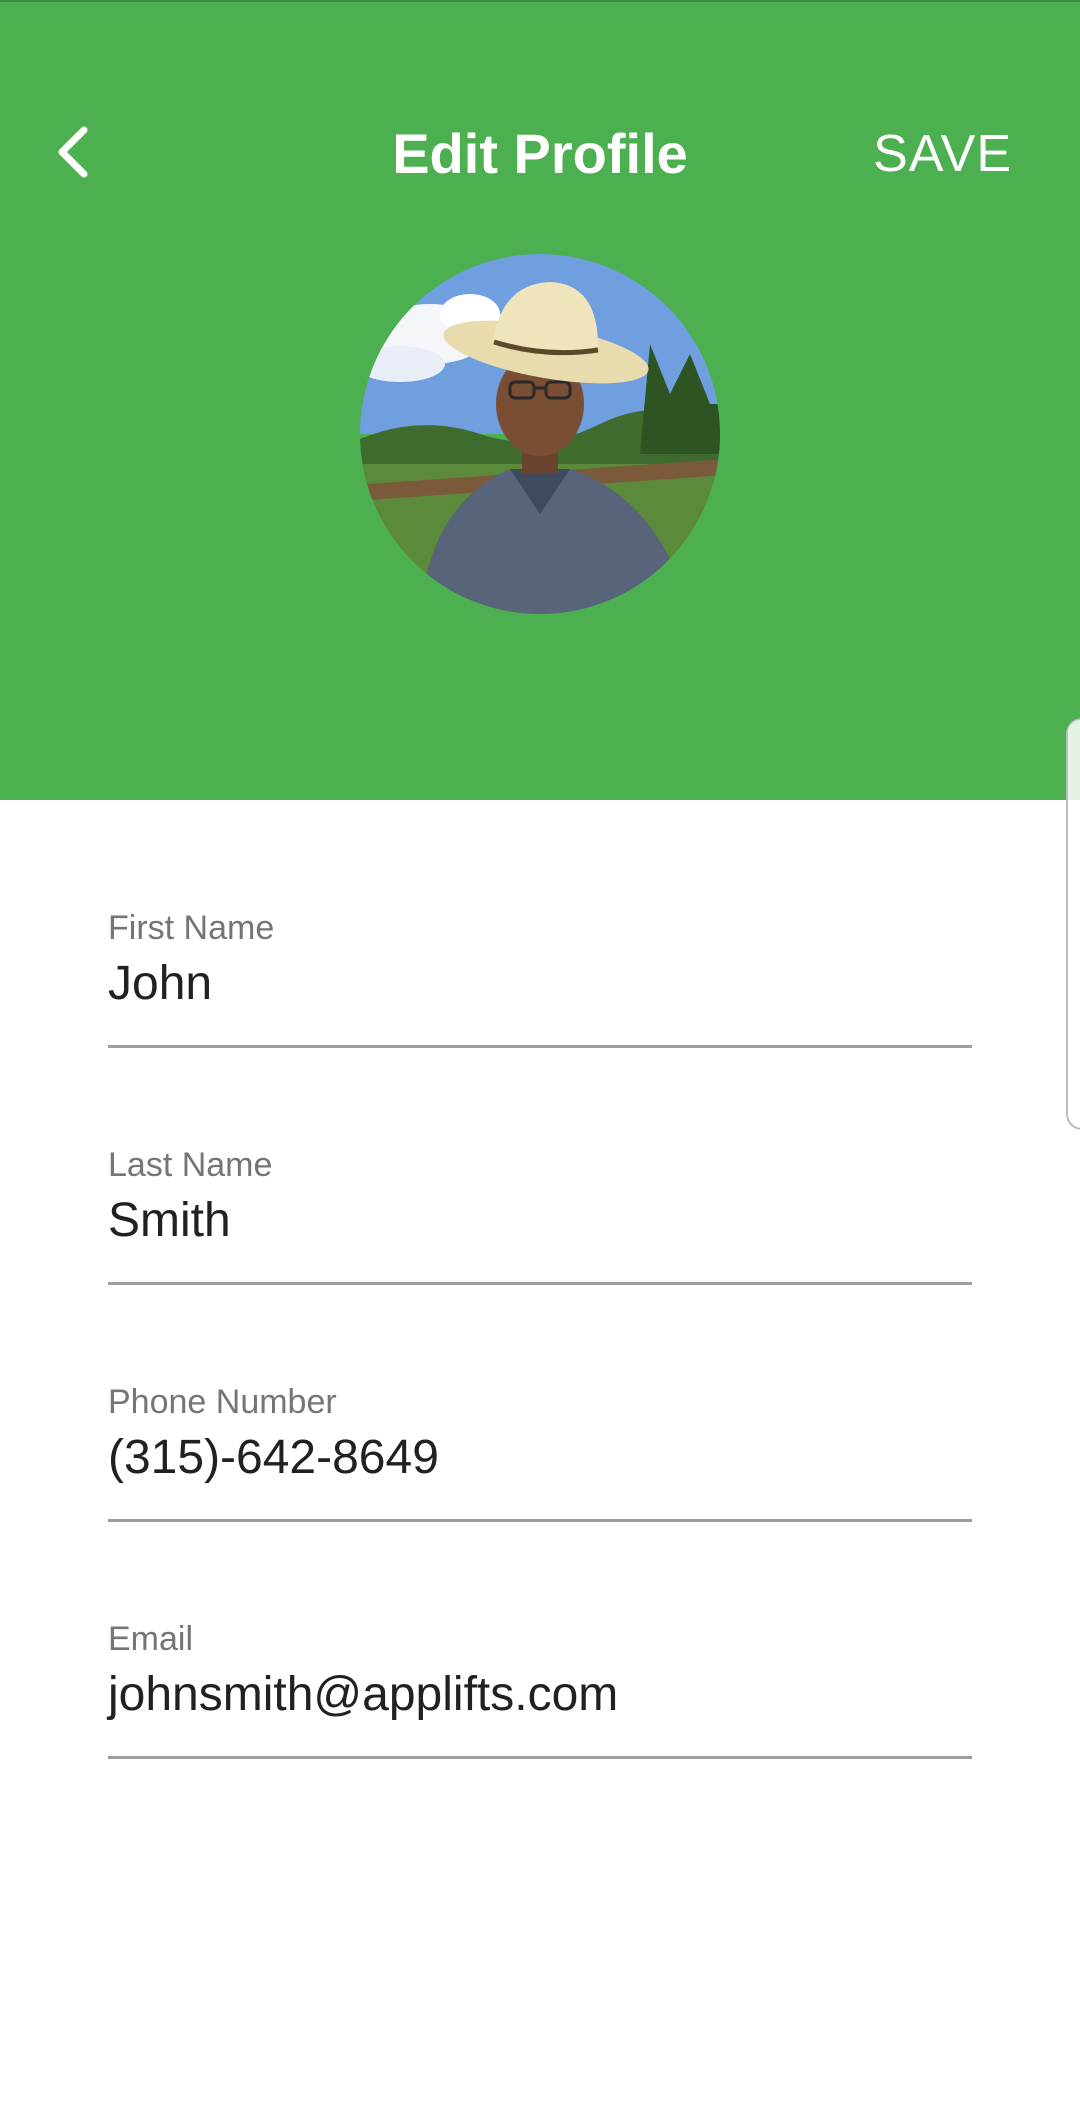  I want to click on email-label: Email, so click(151, 1639).